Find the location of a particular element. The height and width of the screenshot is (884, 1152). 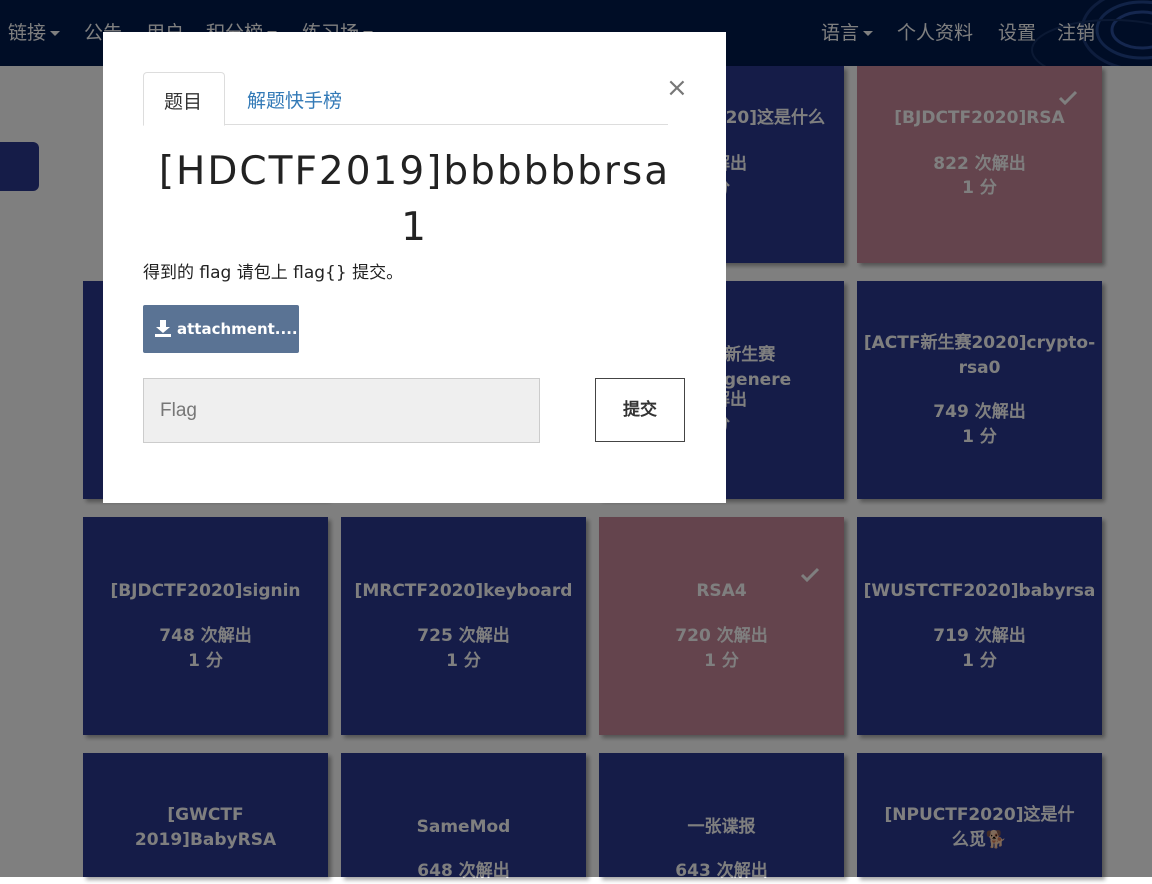

submit-flag-button: 提交 is located at coordinates (640, 410).